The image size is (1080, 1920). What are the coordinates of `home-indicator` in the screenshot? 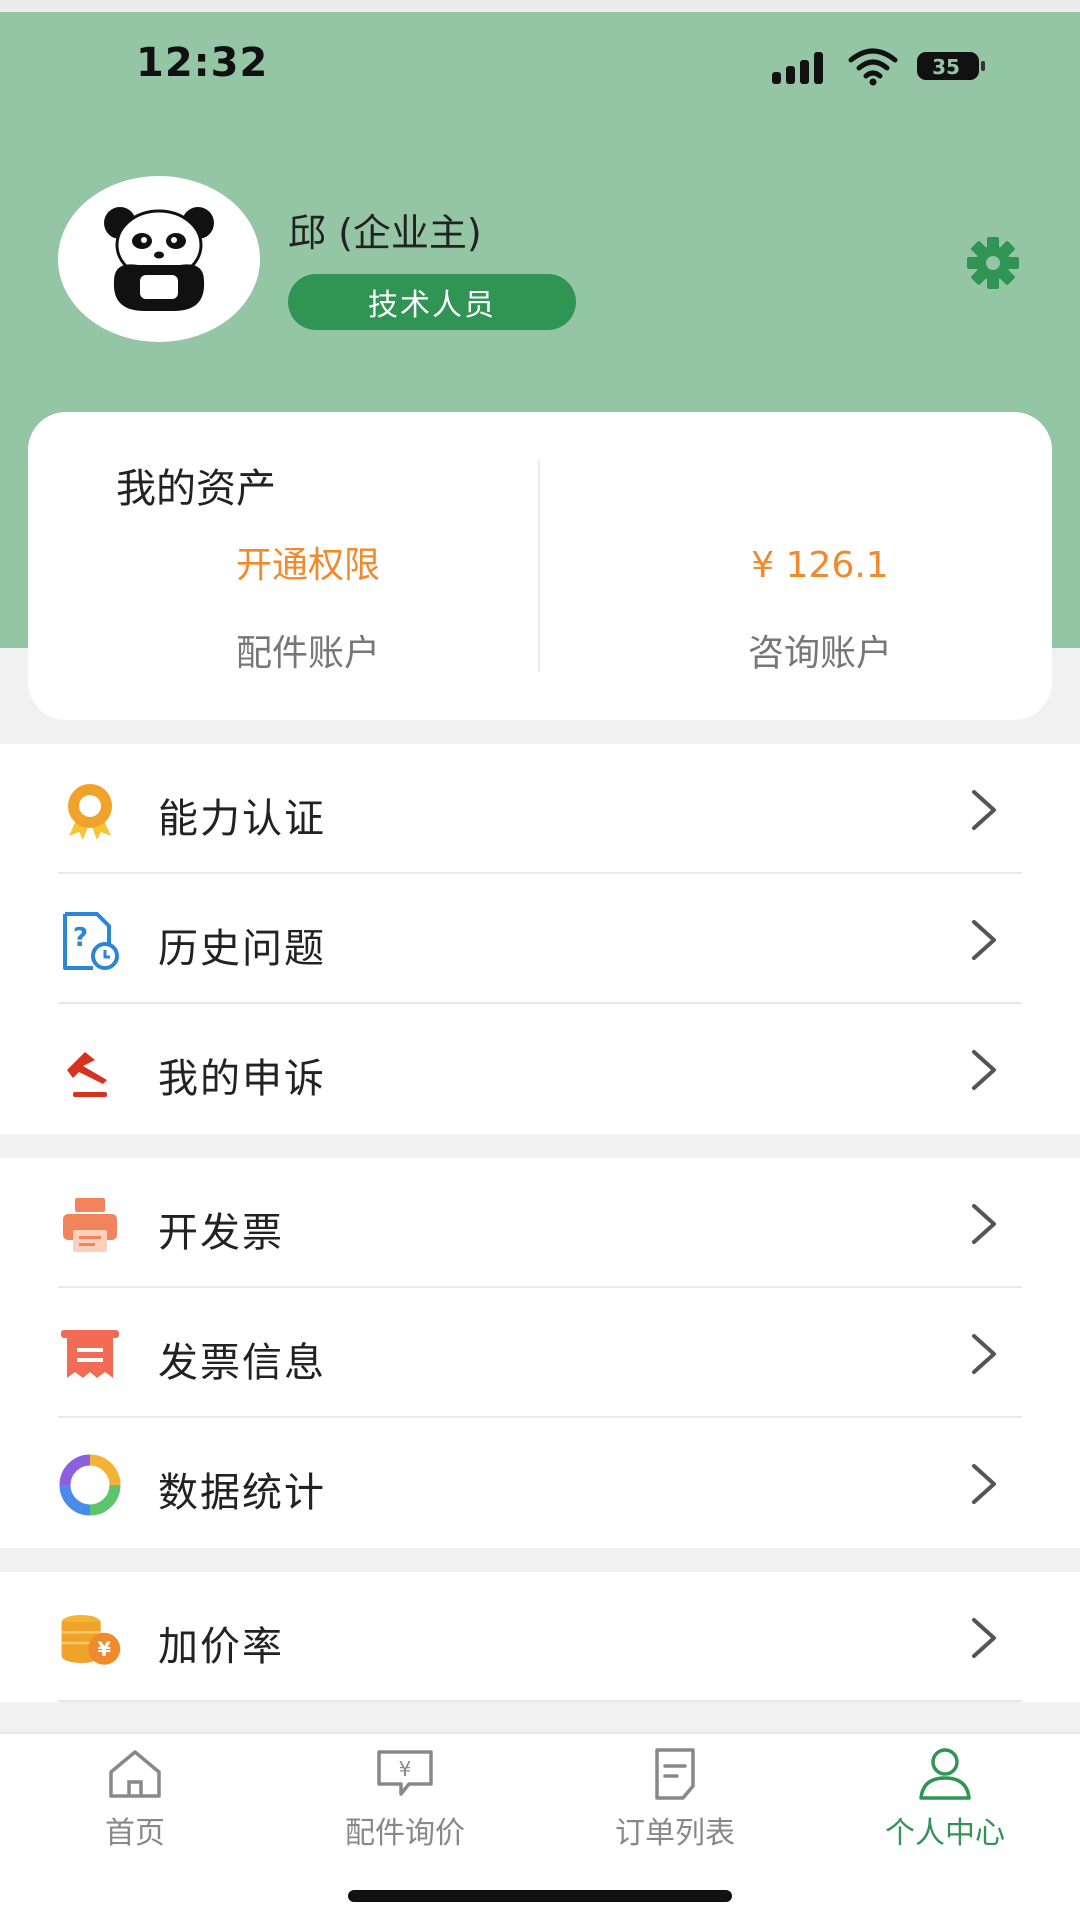 It's located at (540, 1896).